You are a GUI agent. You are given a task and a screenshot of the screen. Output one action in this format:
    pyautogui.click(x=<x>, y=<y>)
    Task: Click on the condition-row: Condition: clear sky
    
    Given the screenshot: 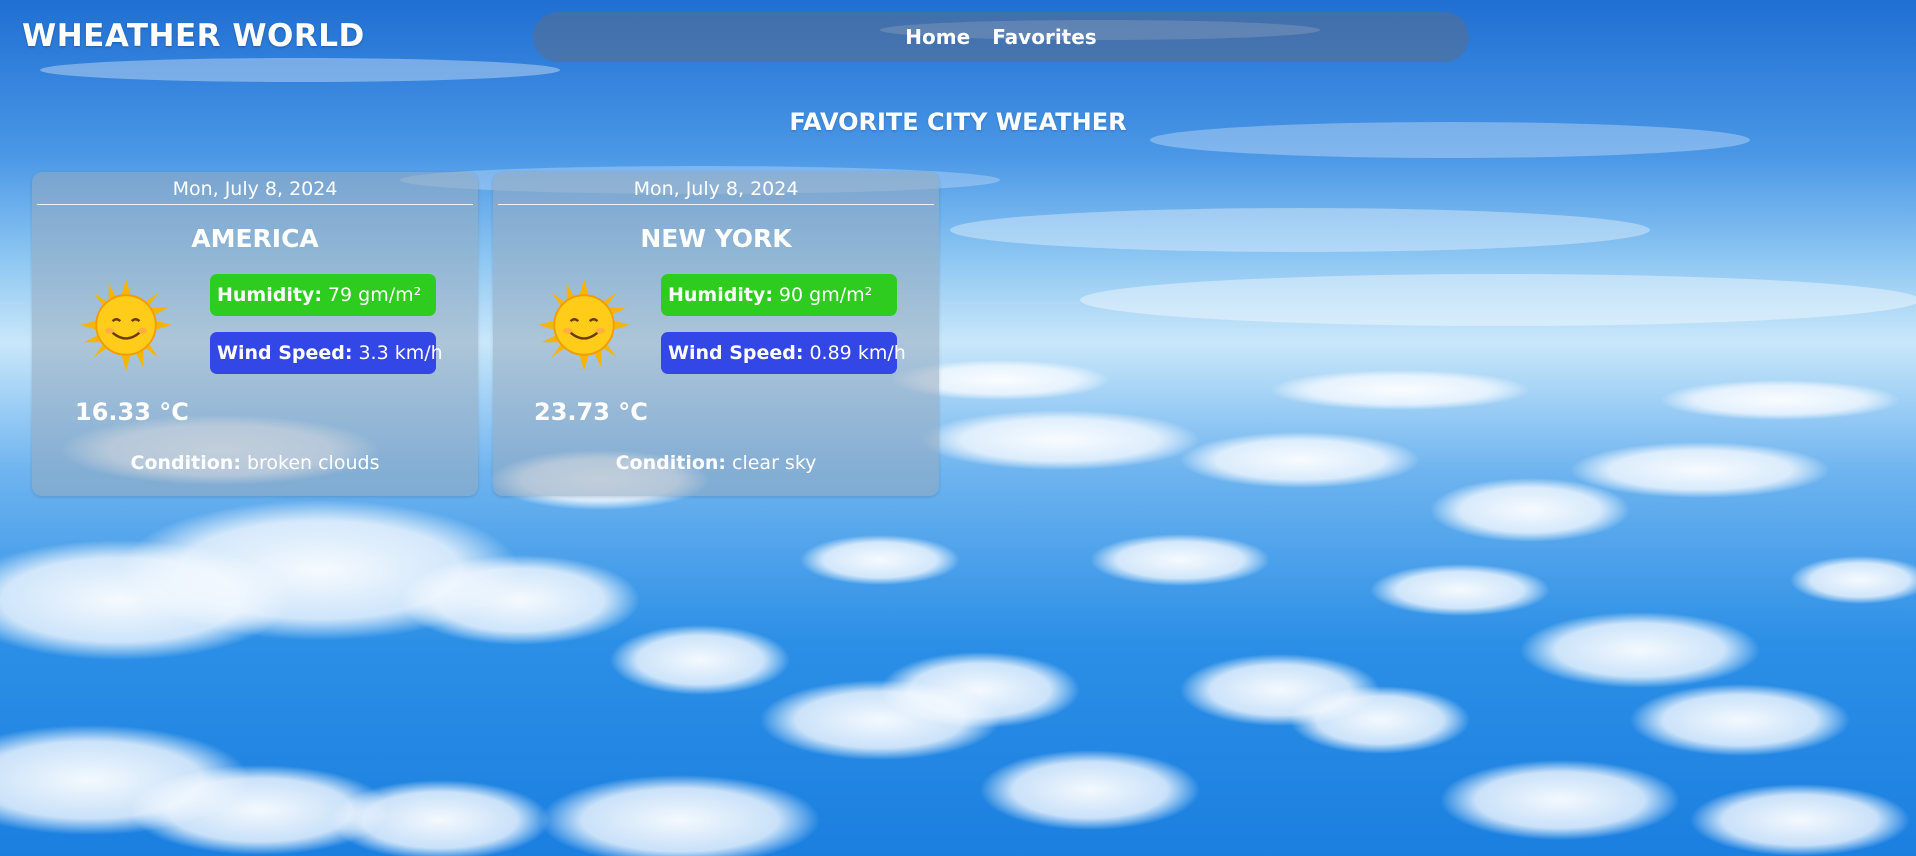 What is the action you would take?
    pyautogui.click(x=716, y=463)
    